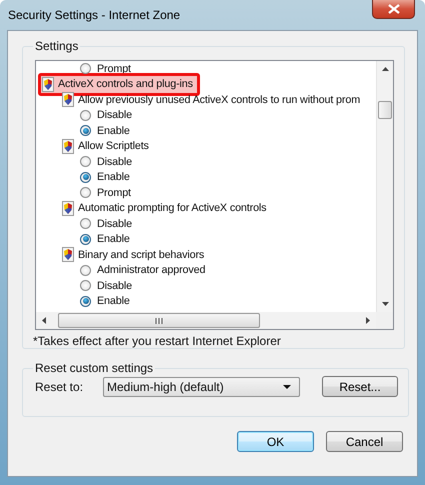 The image size is (425, 485). Describe the element at coordinates (113, 146) in the screenshot. I see `setting-category: Allow Scriptlets` at that location.